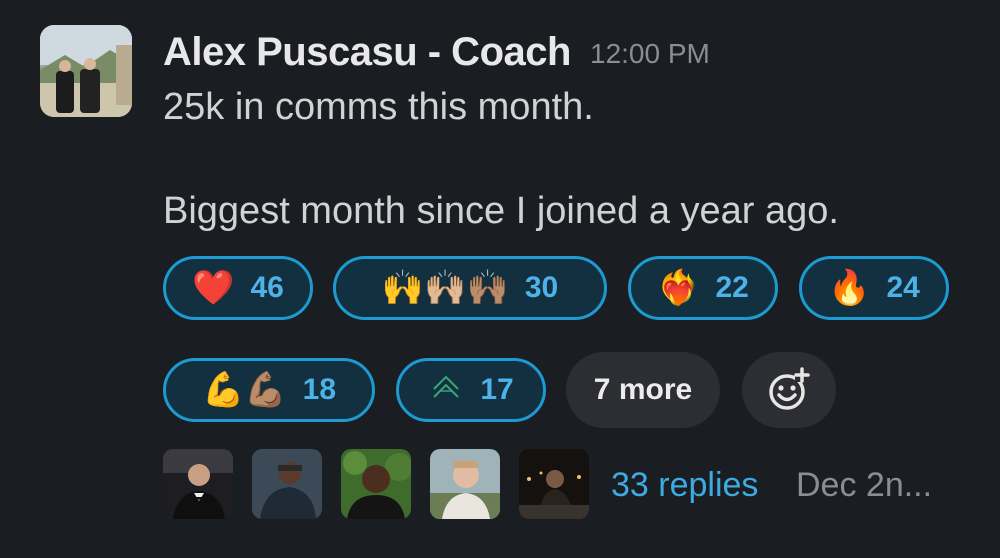  I want to click on reaction-heart: ❤️ 46, so click(238, 288).